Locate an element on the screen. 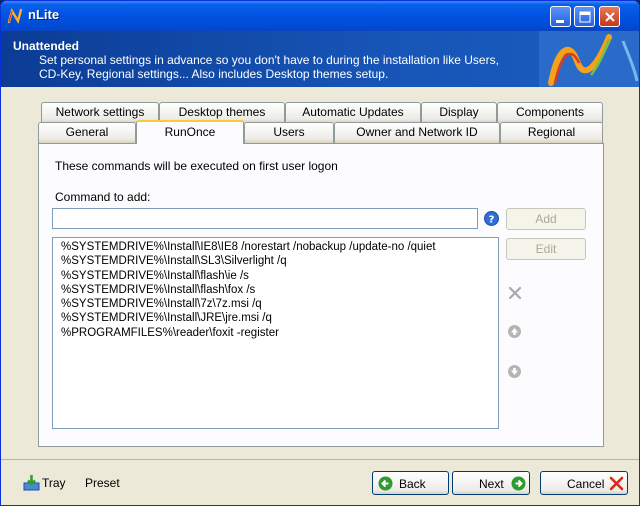 Image resolution: width=640 pixels, height=506 pixels. tray-label: Tray is located at coordinates (54, 483).